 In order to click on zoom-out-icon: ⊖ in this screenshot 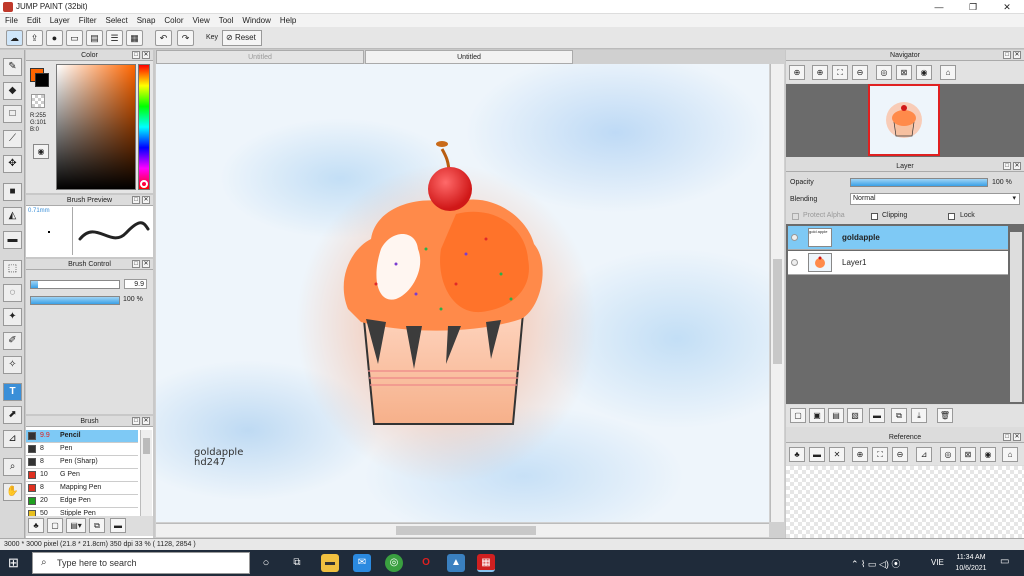, I will do `click(860, 72)`.